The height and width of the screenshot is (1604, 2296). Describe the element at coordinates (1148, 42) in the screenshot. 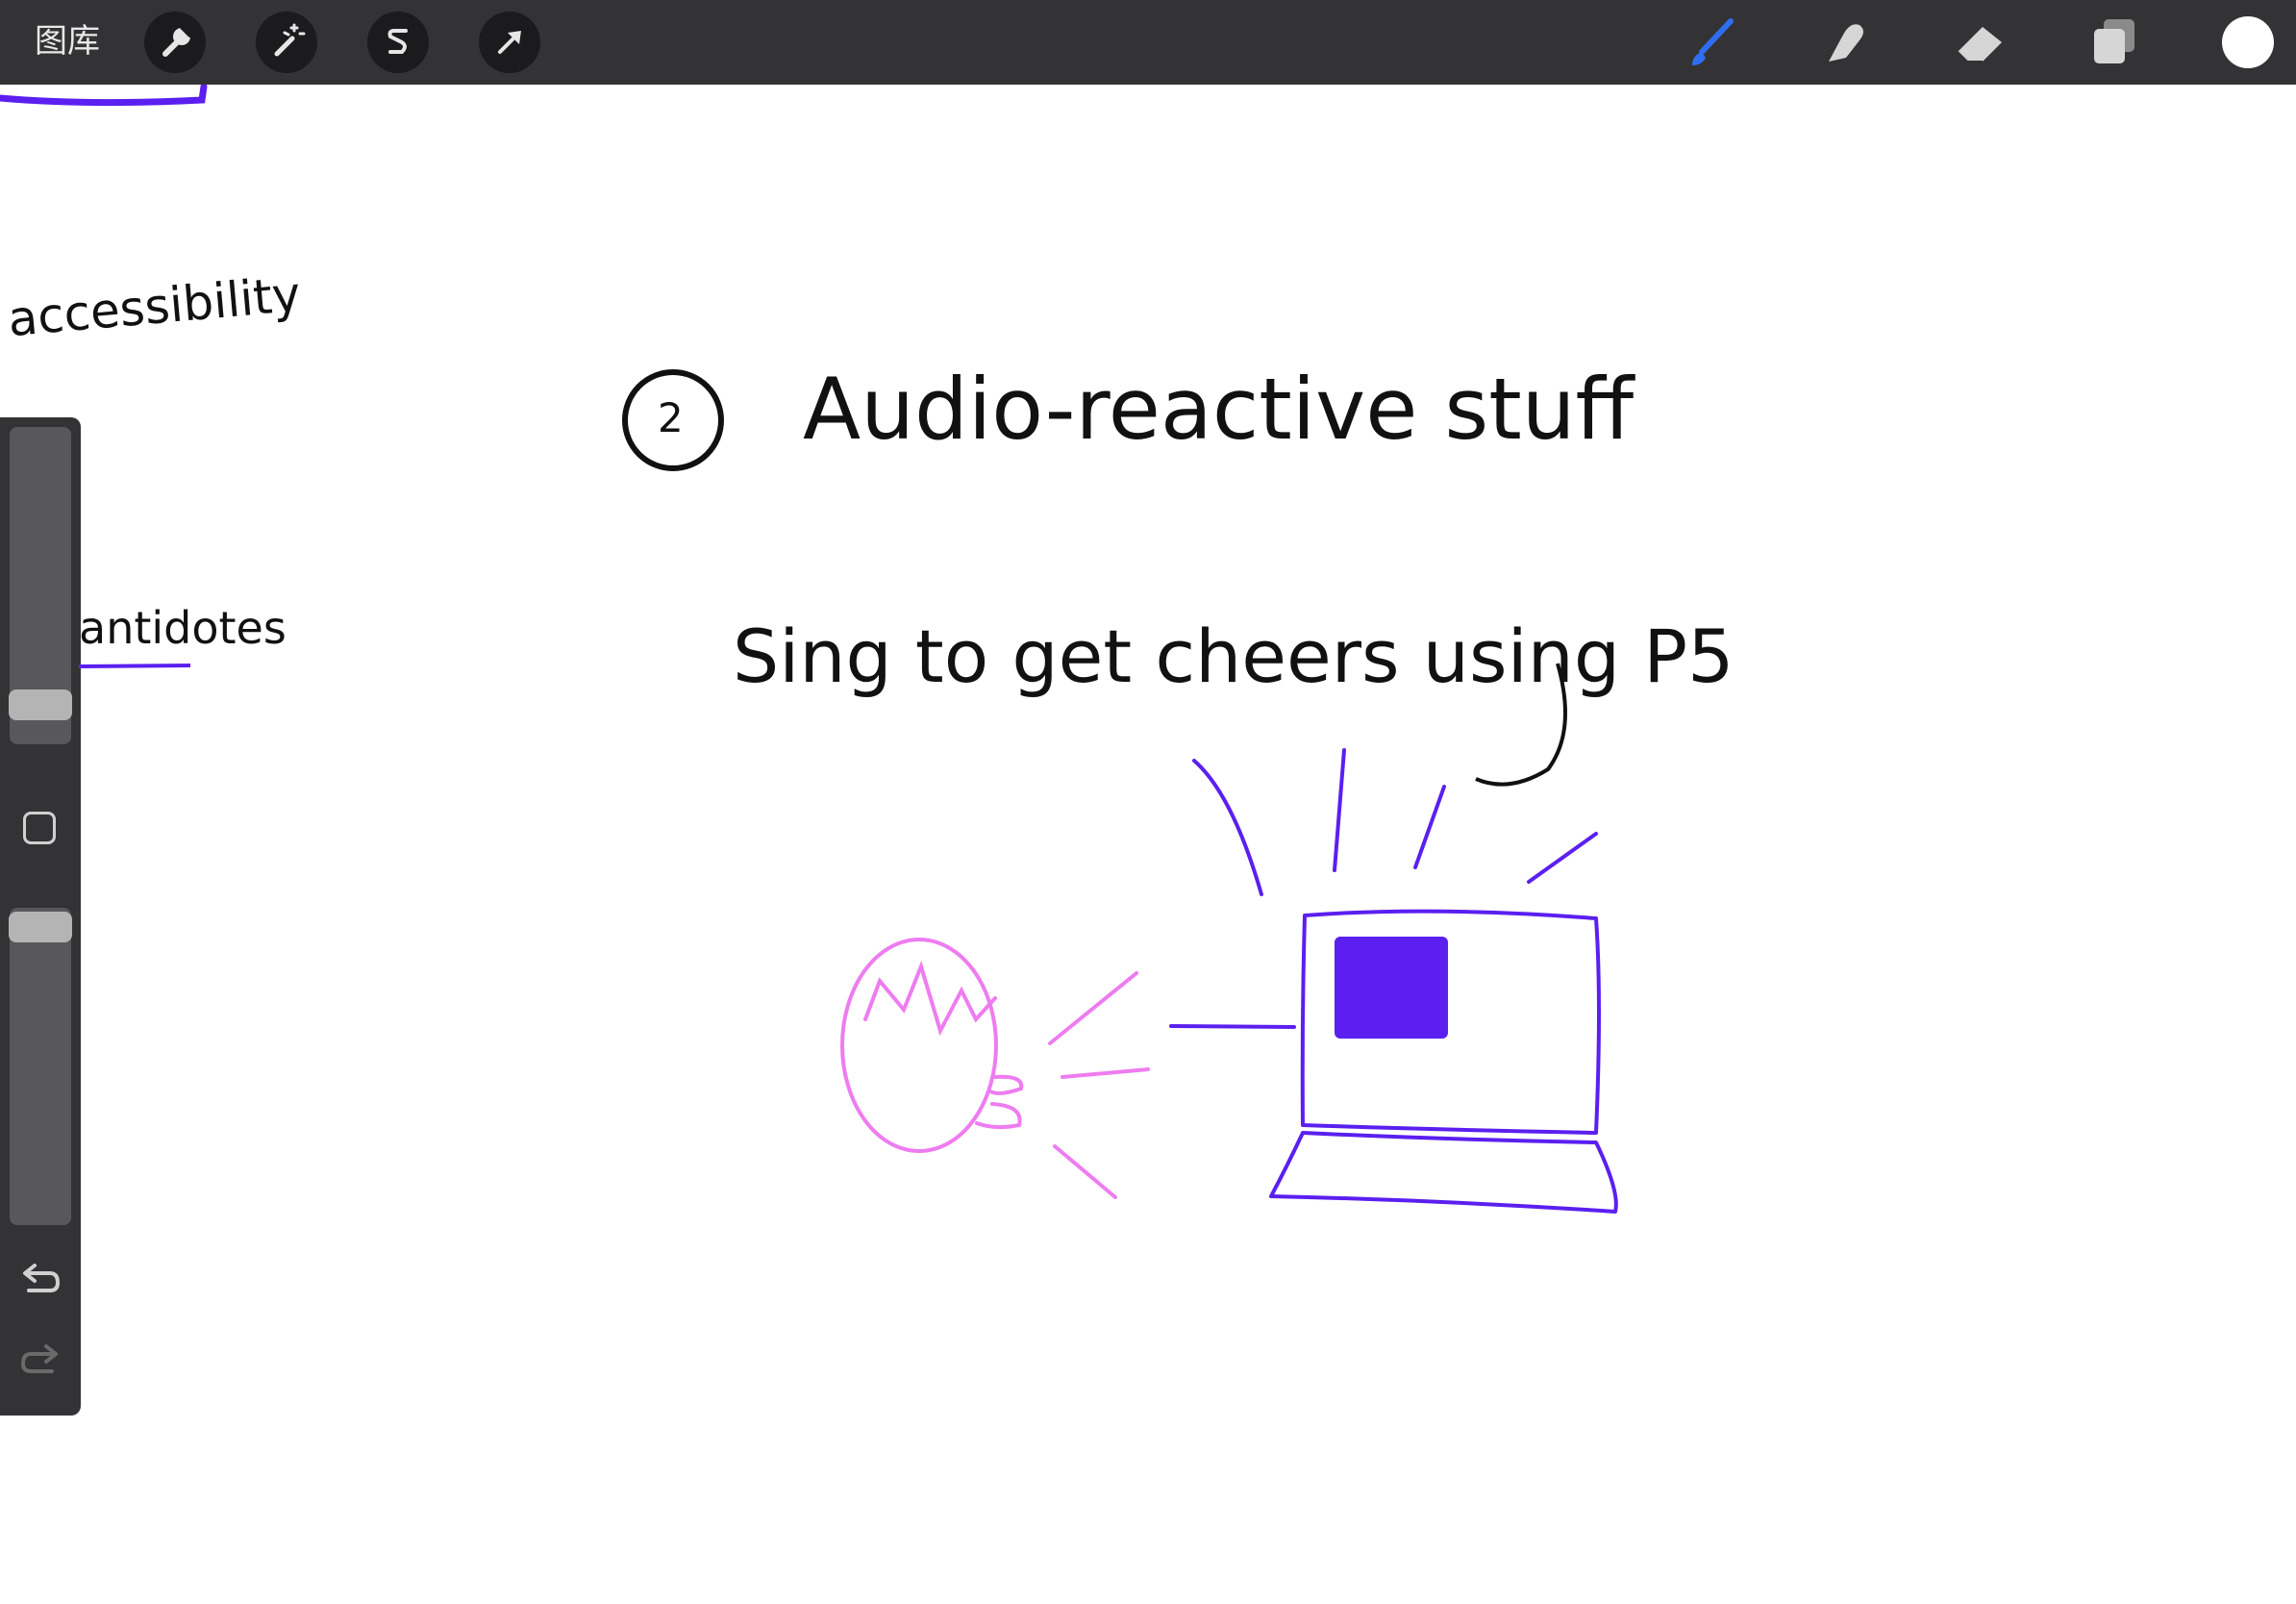

I see `top-toolbar: 图库` at that location.